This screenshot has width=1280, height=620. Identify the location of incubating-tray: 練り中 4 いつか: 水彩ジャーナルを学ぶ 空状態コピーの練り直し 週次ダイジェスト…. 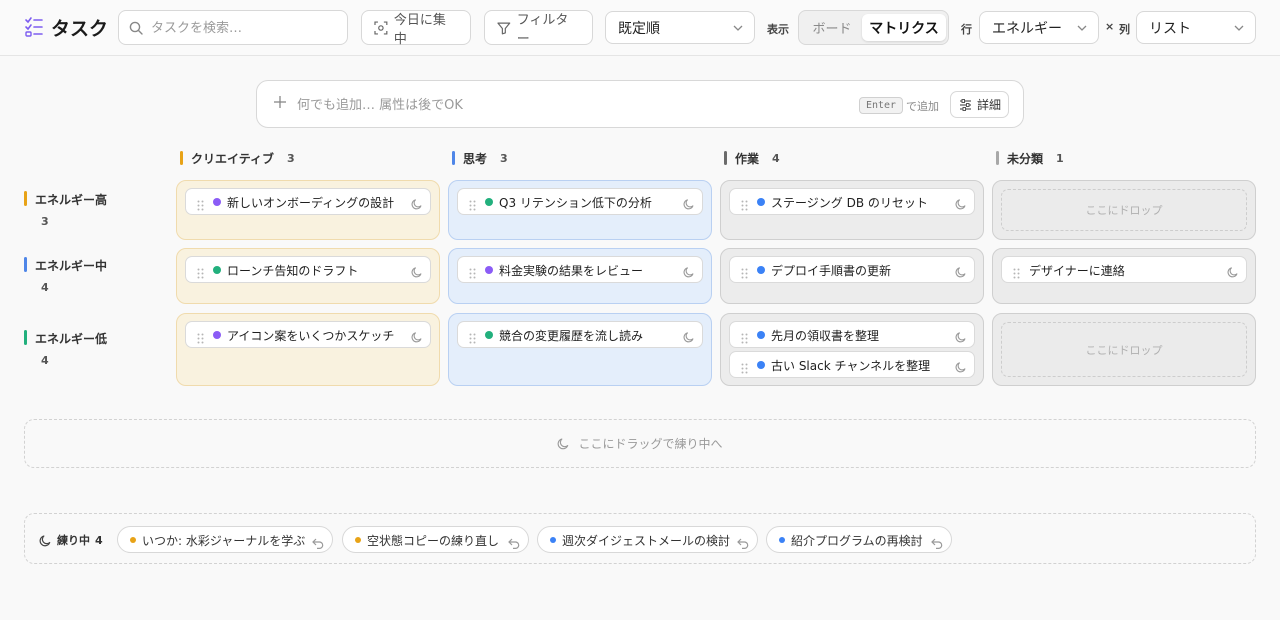
(640, 538).